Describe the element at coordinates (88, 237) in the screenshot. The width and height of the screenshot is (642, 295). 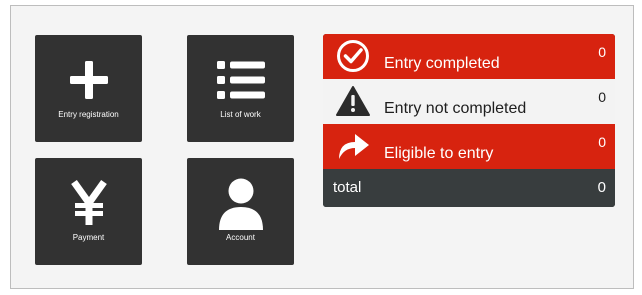
I see `payment-label: Payment` at that location.